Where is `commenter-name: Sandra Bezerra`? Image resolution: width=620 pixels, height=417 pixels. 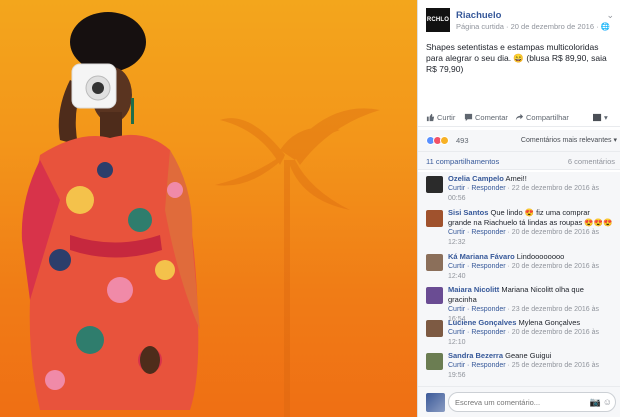 commenter-name: Sandra Bezerra is located at coordinates (475, 355).